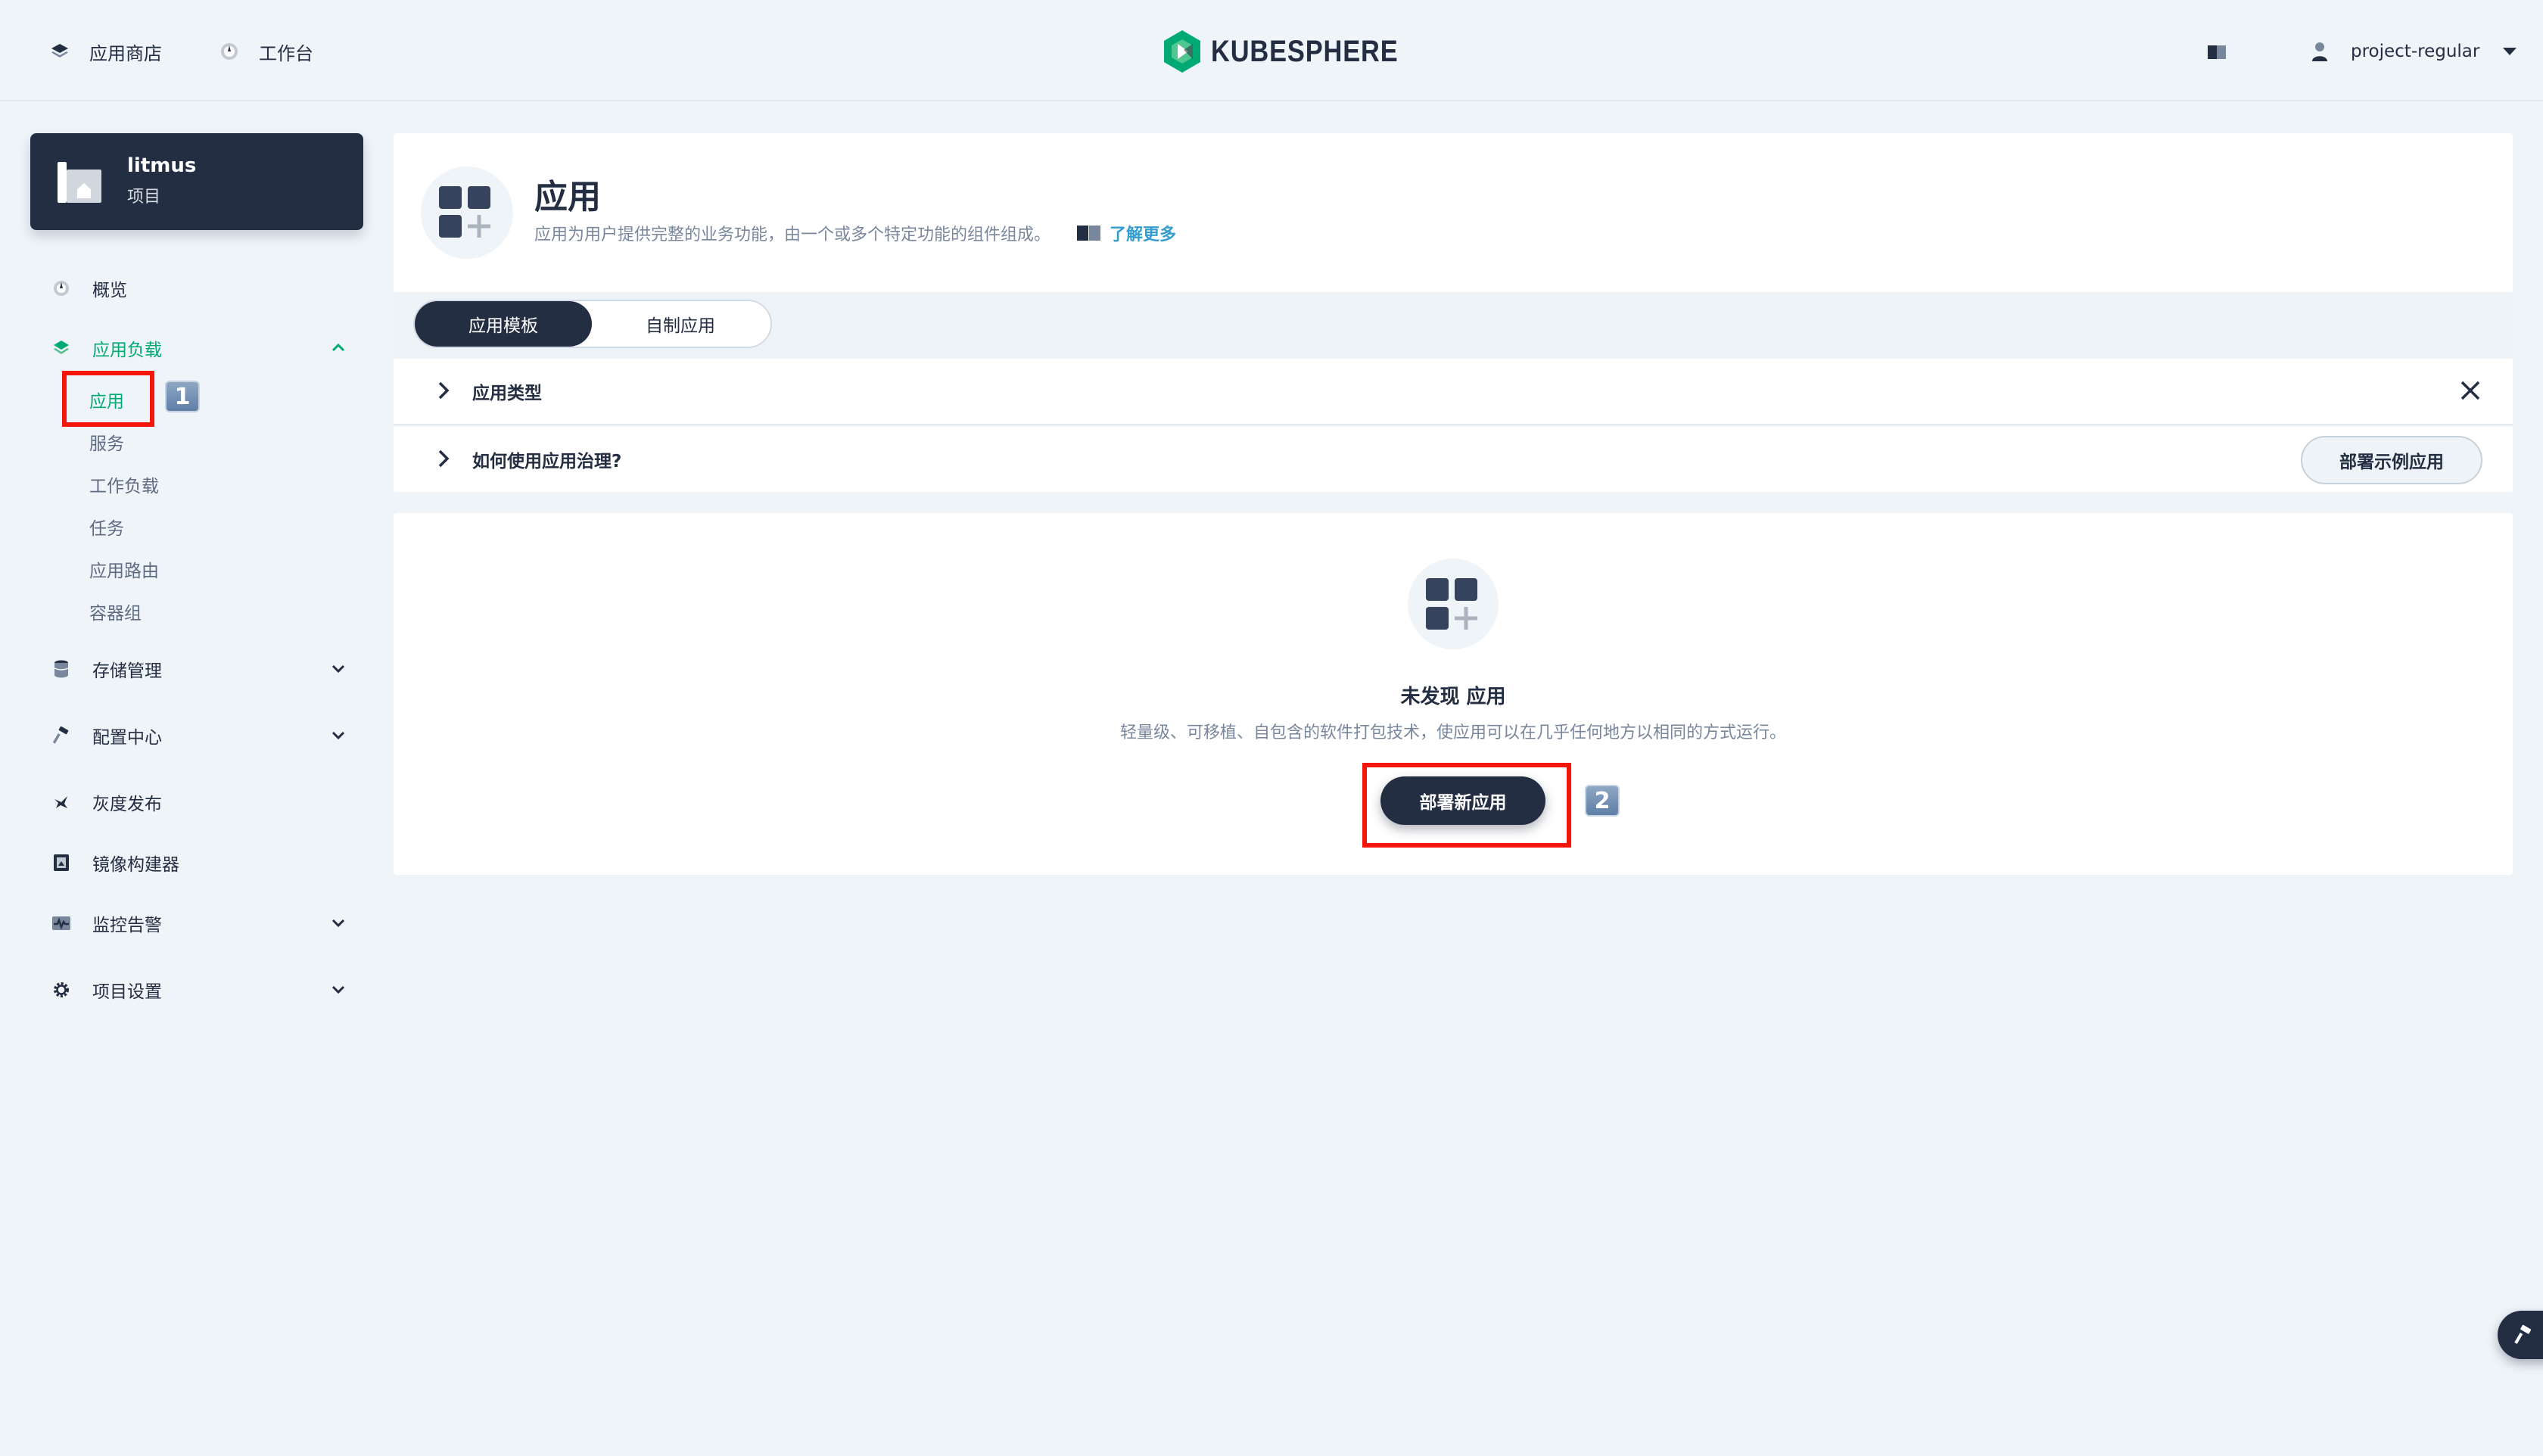 The image size is (2543, 1456). Describe the element at coordinates (61, 989) in the screenshot. I see `gear-icon` at that location.